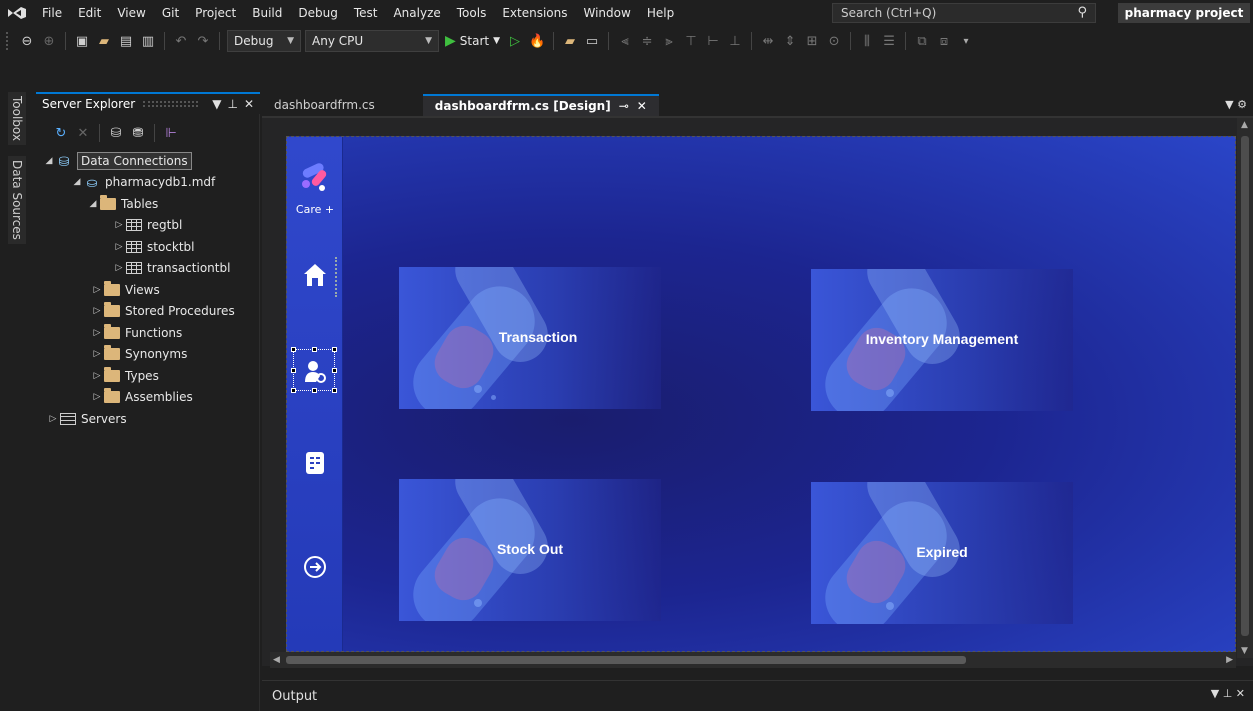  I want to click on align-top-icon: ⊤, so click(691, 41).